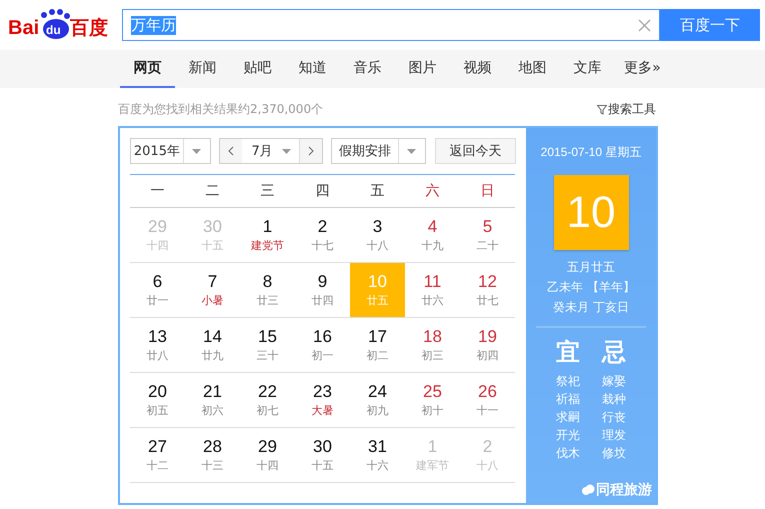  I want to click on nav-tab: 视频, so click(477, 69).